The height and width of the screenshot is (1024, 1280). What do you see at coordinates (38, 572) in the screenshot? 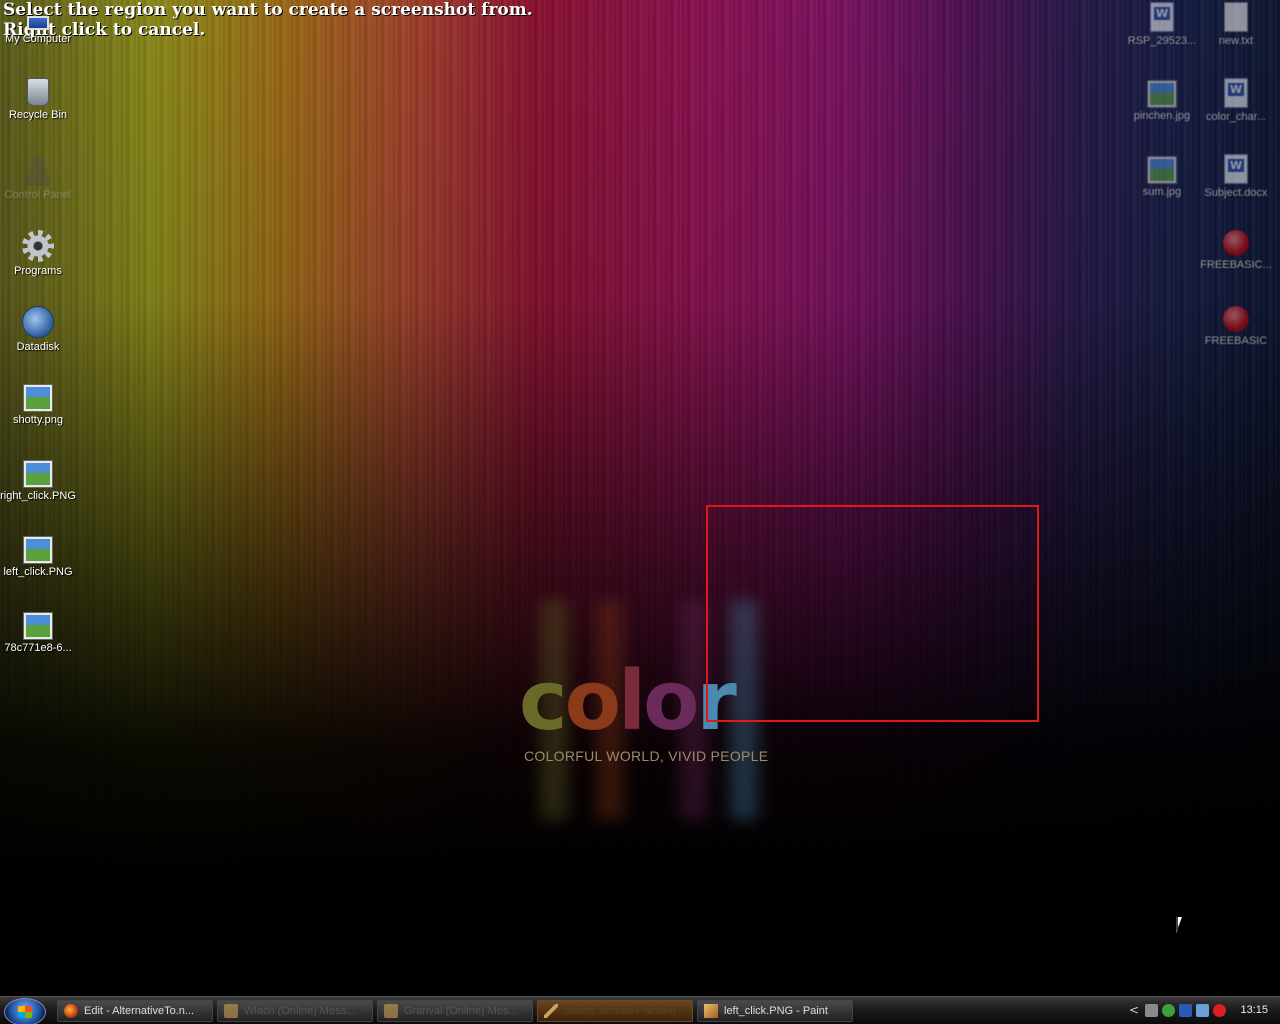
I see `desktop-icon-label: left_click.PNG` at bounding box center [38, 572].